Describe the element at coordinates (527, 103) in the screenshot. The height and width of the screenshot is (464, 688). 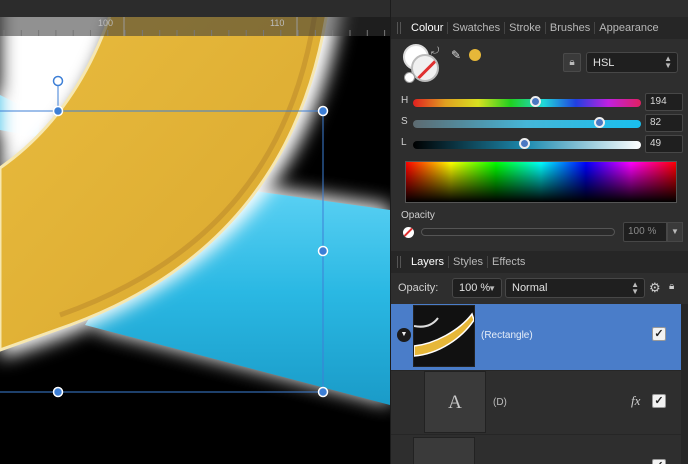
I see `hue-track` at that location.